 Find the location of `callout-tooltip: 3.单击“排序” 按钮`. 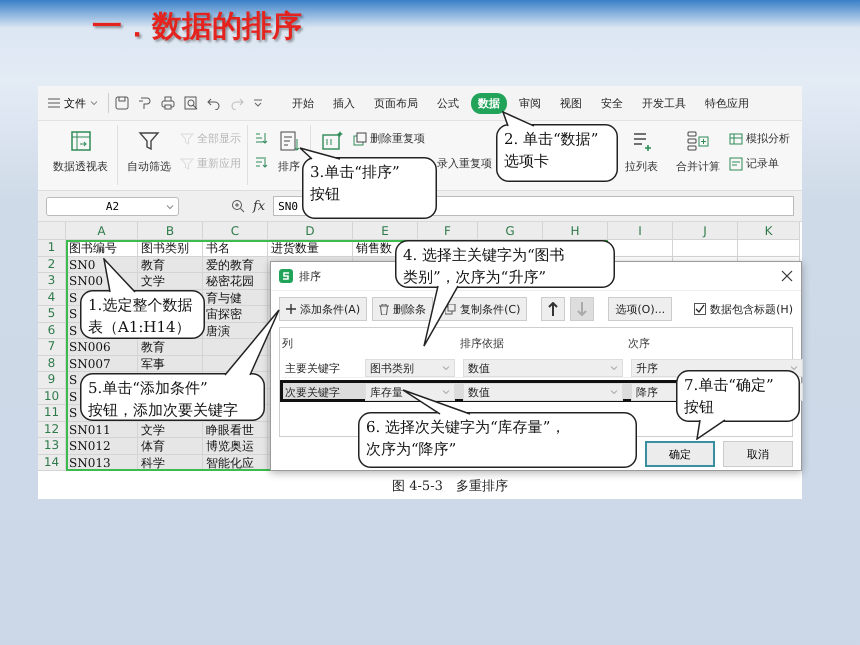

callout-tooltip: 3.单击“排序” 按钮 is located at coordinates (368, 183).